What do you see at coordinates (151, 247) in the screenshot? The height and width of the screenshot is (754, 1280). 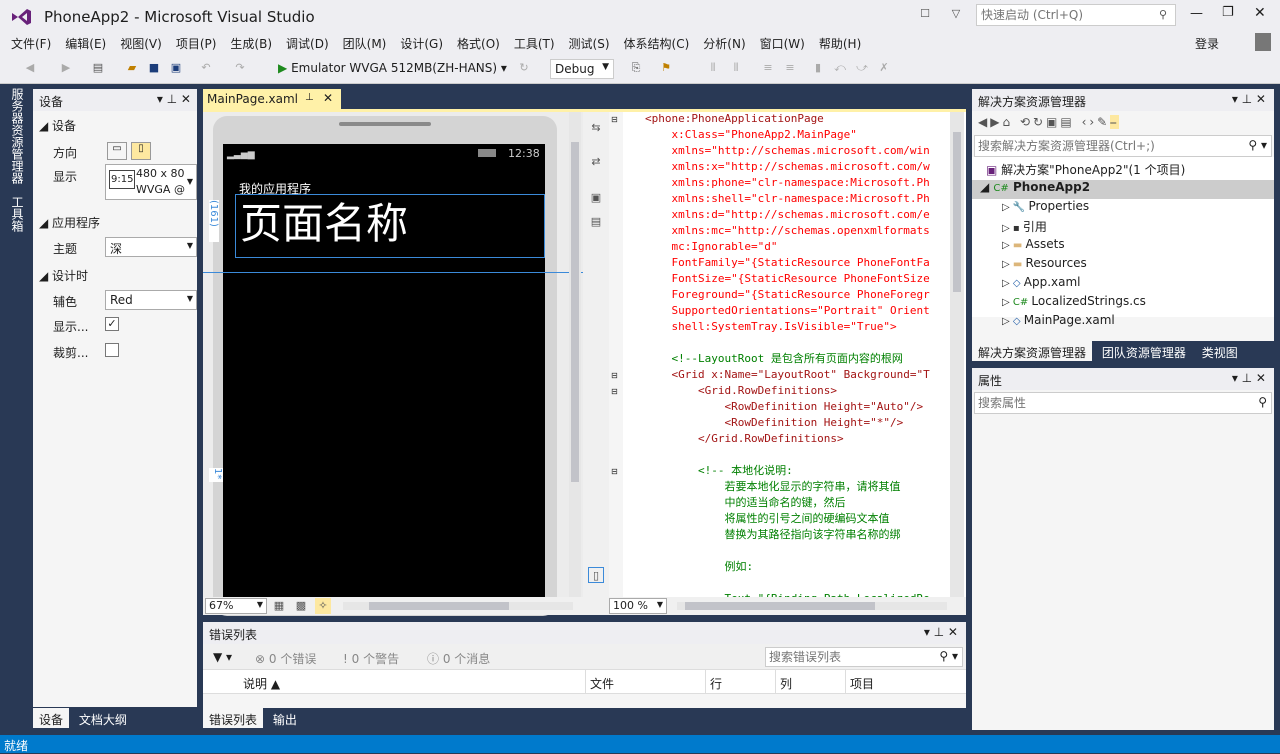 I see `theme-select: 深 ▼` at bounding box center [151, 247].